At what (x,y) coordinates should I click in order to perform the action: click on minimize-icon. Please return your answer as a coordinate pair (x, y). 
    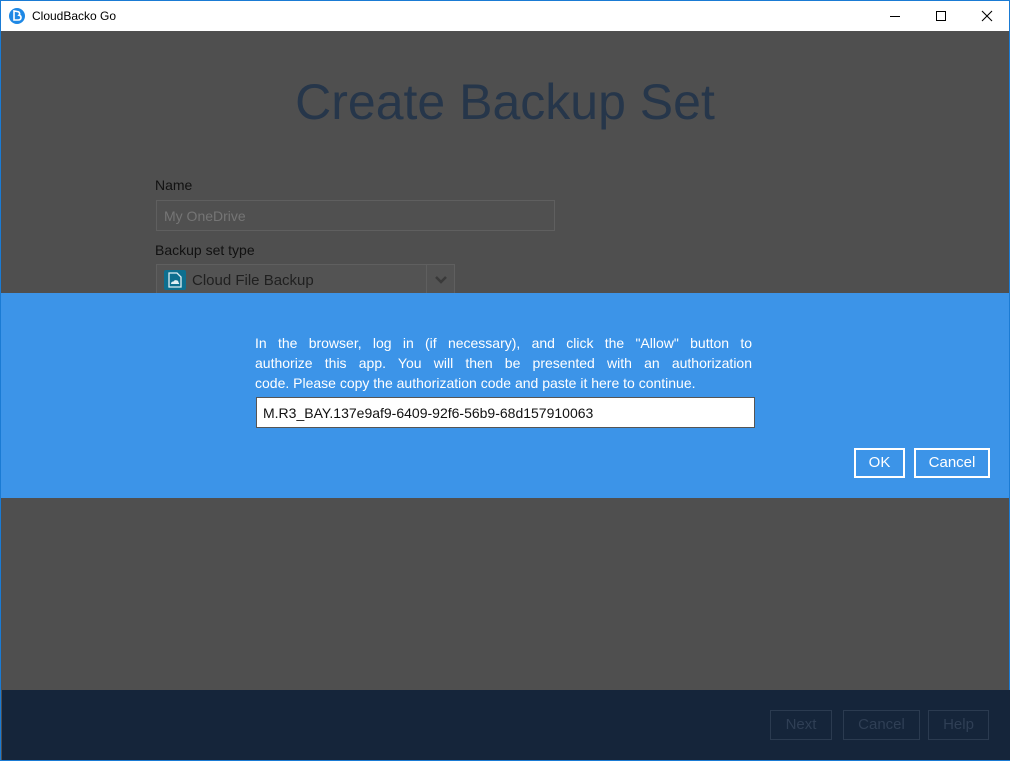
    Looking at the image, I should click on (895, 16).